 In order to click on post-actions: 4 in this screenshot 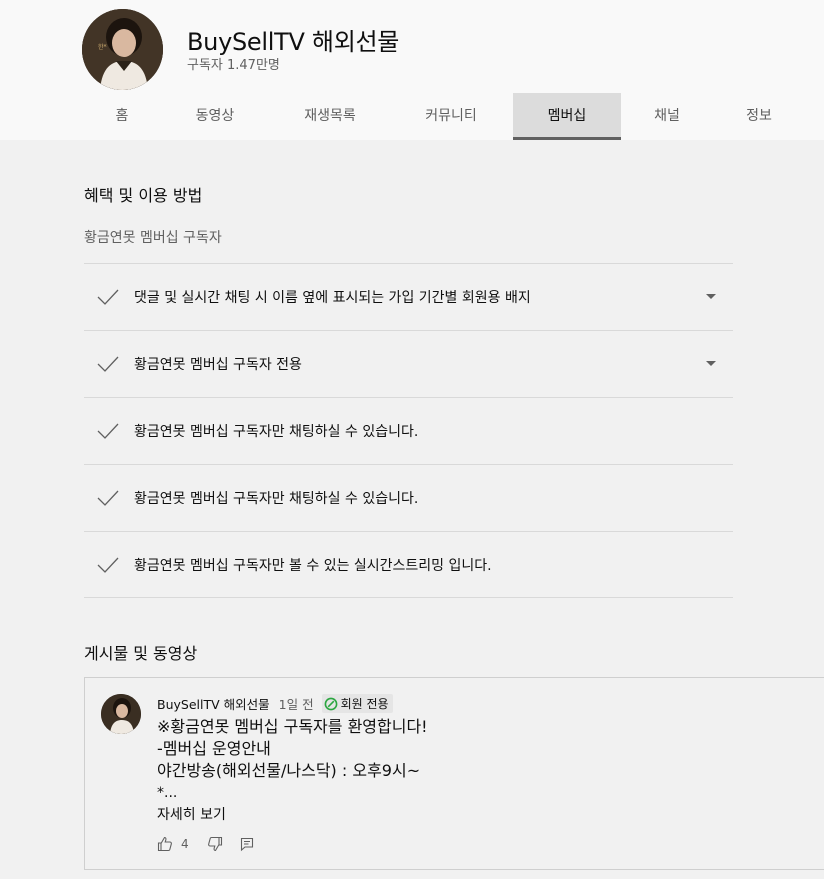, I will do `click(206, 844)`.